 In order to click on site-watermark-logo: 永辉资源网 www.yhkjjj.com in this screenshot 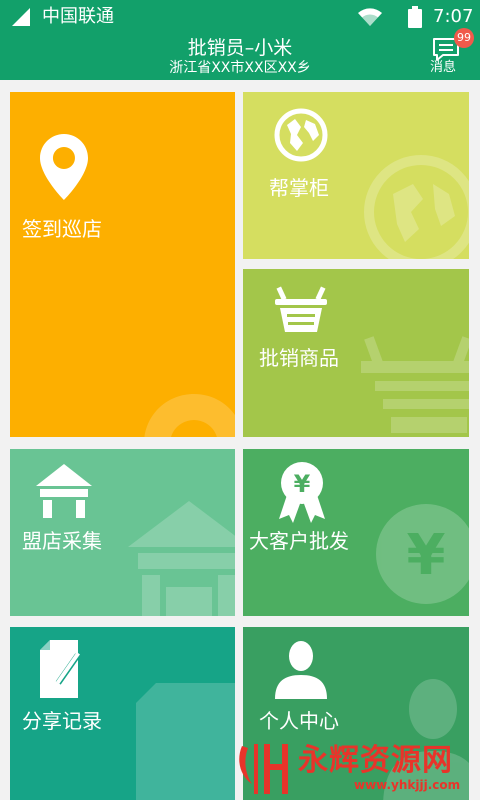, I will do `click(354, 769)`.